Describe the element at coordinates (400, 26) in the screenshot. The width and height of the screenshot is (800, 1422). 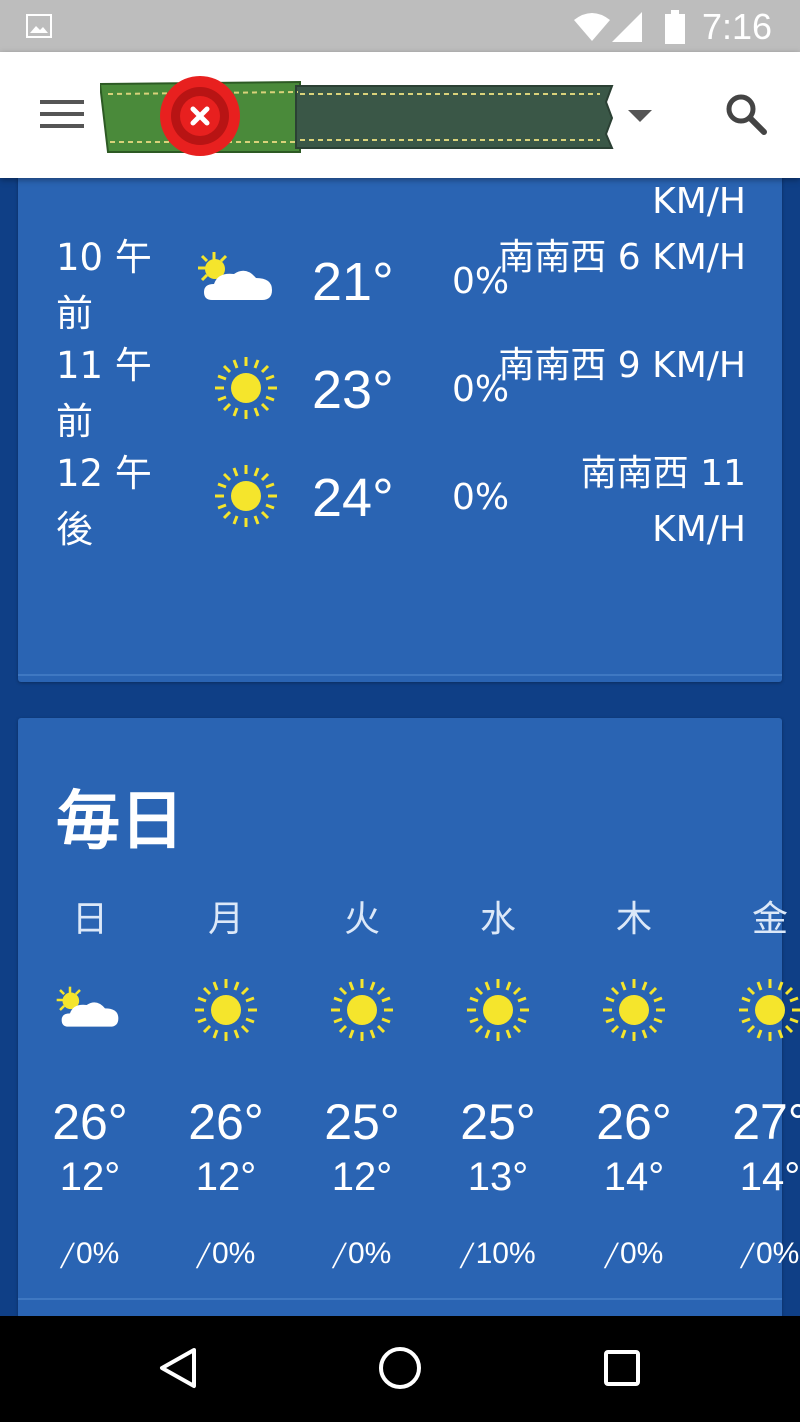
I see `status-bar: 7:16` at that location.